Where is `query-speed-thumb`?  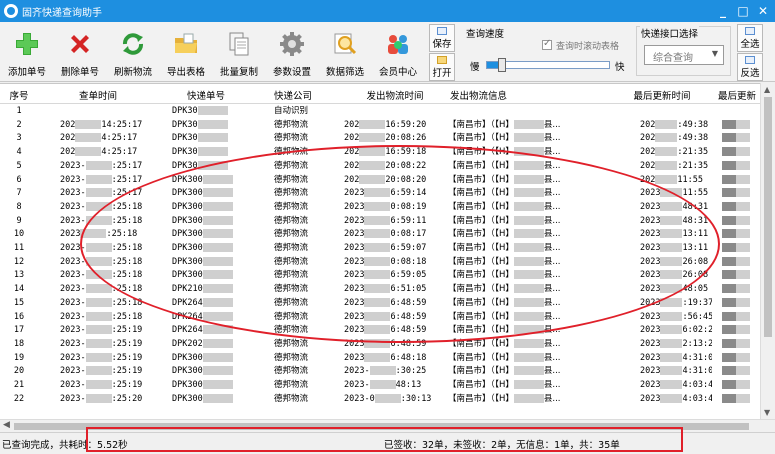 query-speed-thumb is located at coordinates (502, 65).